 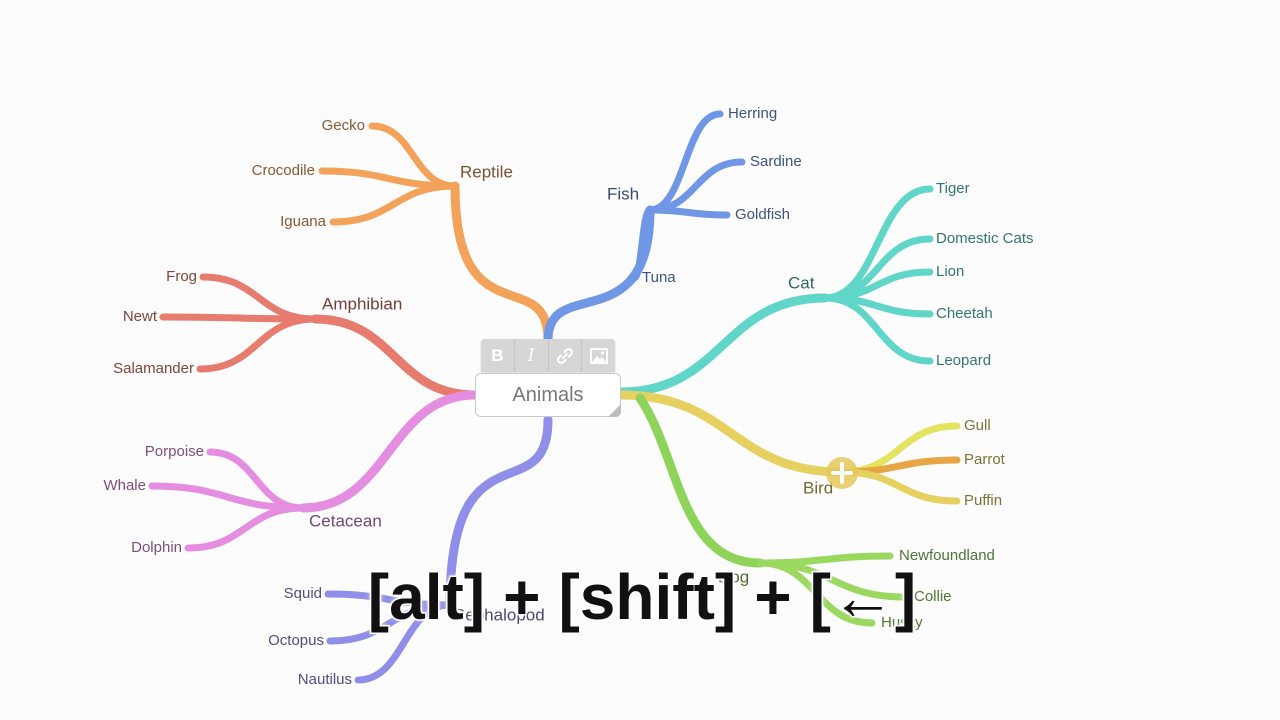 I want to click on italic-button: I, so click(x=532, y=355).